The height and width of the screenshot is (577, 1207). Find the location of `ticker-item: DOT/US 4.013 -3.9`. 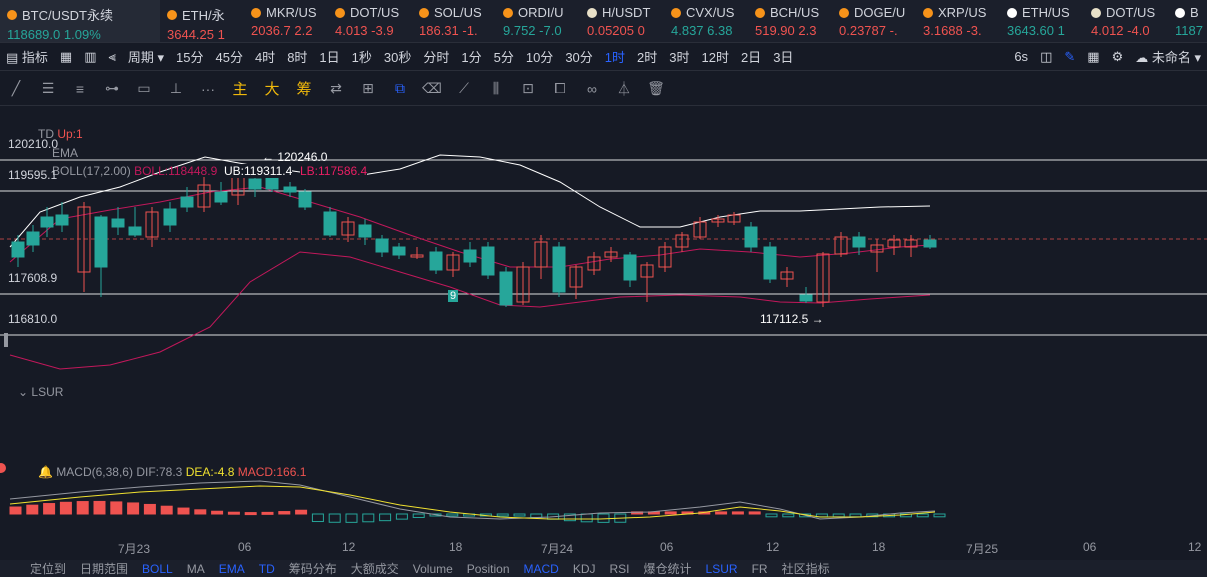

ticker-item: DOT/US 4.013 -3.9 is located at coordinates (370, 21).